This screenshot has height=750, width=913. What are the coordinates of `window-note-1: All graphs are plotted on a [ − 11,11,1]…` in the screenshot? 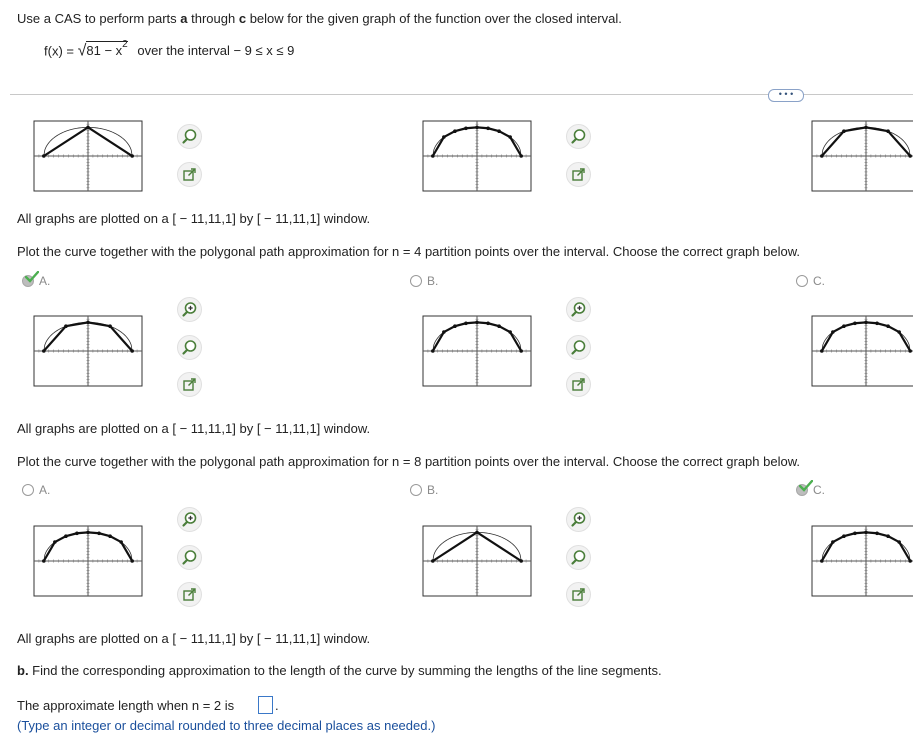 It's located at (194, 218).